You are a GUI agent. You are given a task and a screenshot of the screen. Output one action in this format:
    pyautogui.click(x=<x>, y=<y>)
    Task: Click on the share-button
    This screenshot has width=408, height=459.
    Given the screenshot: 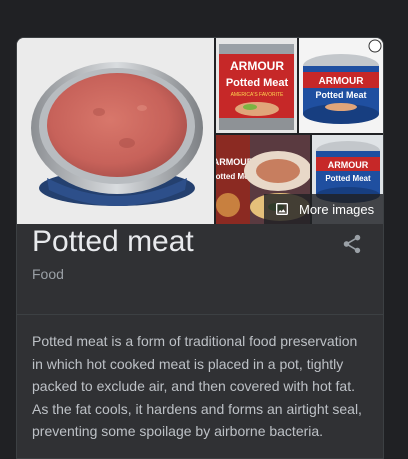 What is the action you would take?
    pyautogui.click(x=352, y=244)
    